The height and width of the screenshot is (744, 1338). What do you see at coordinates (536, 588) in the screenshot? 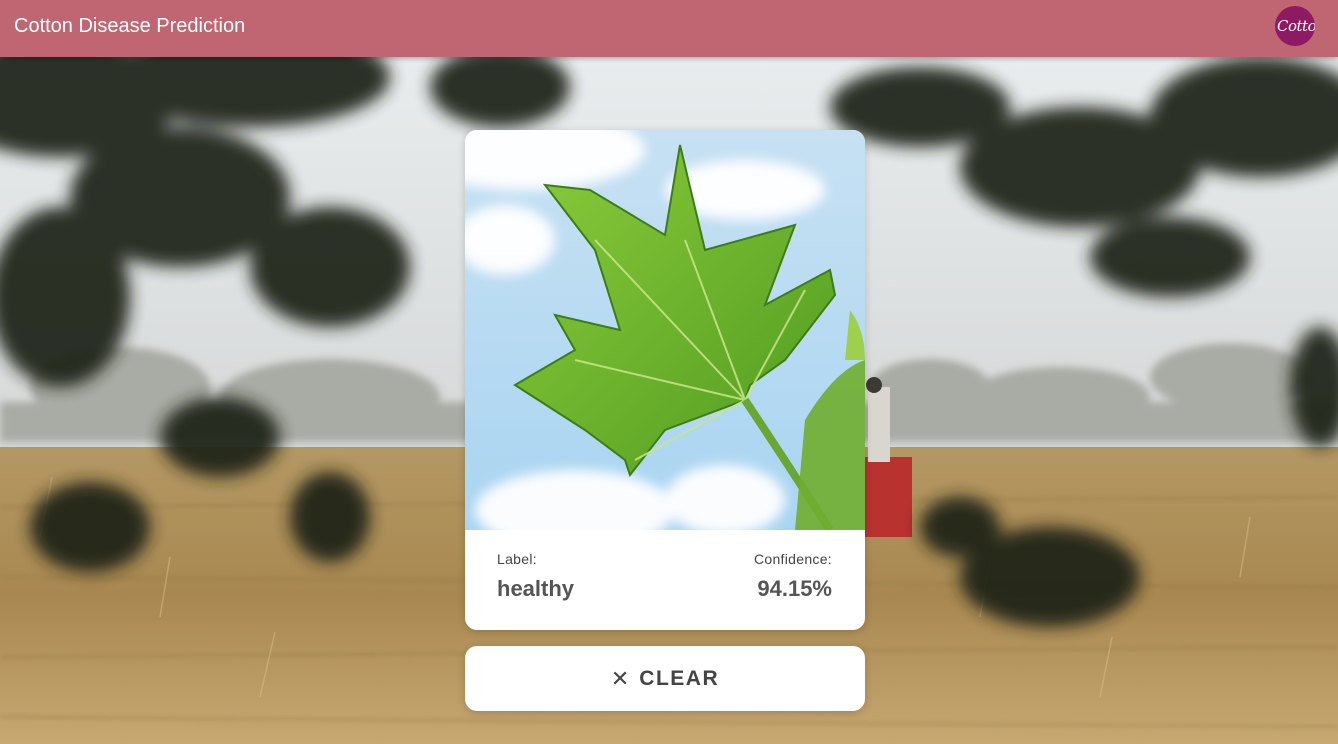
I see `label-value: healthy` at bounding box center [536, 588].